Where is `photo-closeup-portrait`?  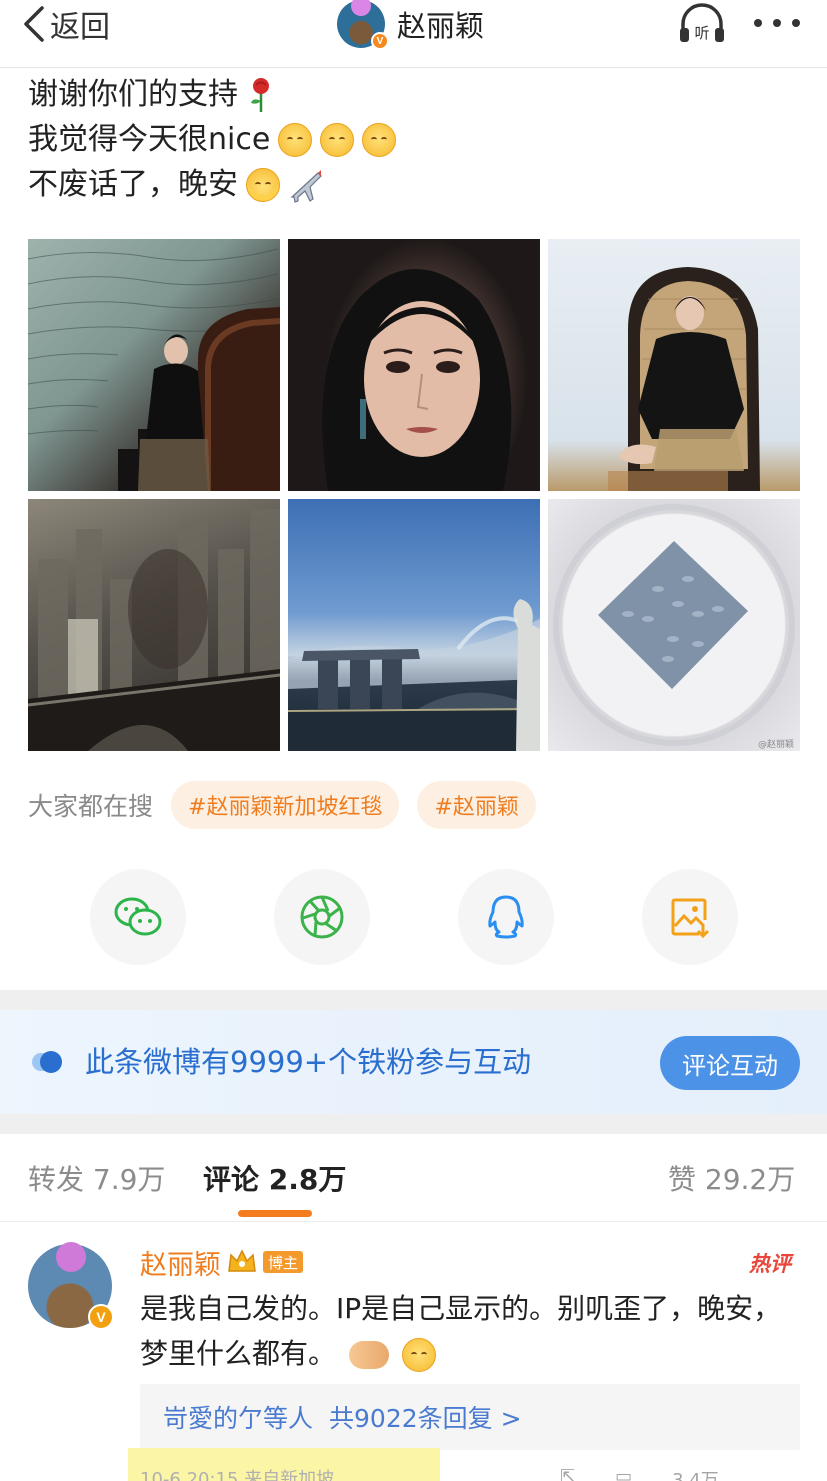
photo-closeup-portrait is located at coordinates (414, 365).